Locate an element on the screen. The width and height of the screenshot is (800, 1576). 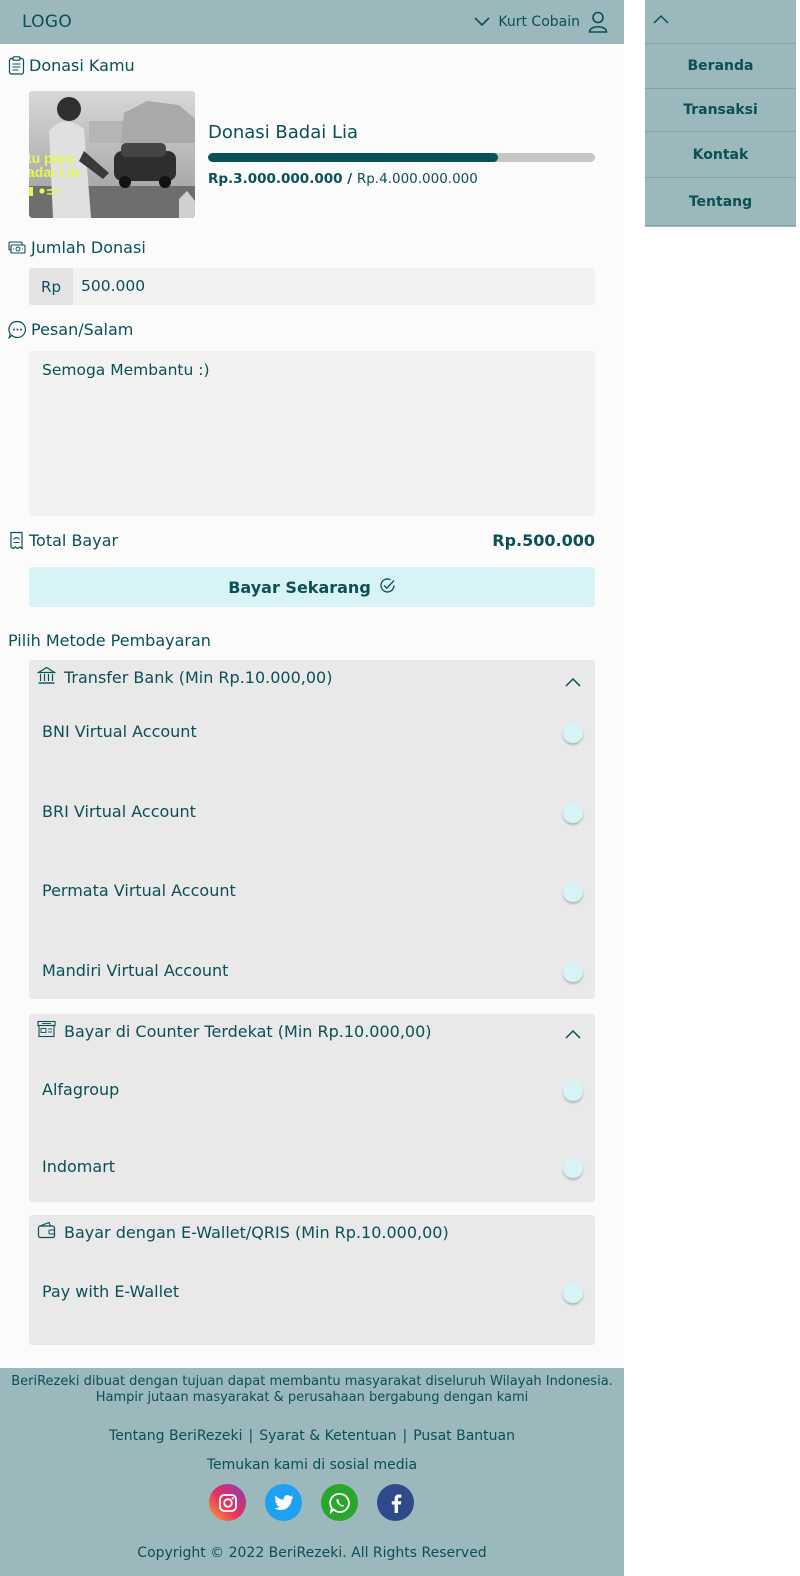
wallet-icon is located at coordinates (46, 1232).